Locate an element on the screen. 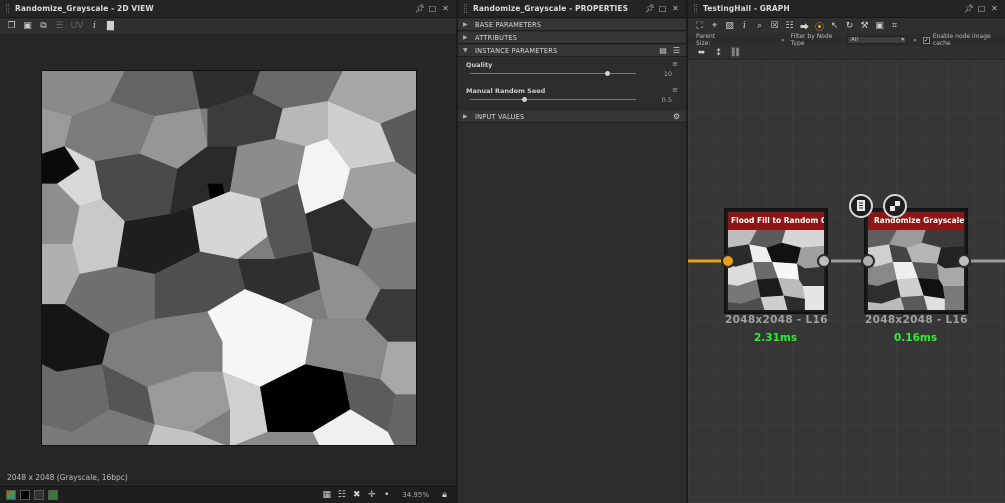  node-resolution: 2048x2048 - L16 is located at coordinates (916, 320).